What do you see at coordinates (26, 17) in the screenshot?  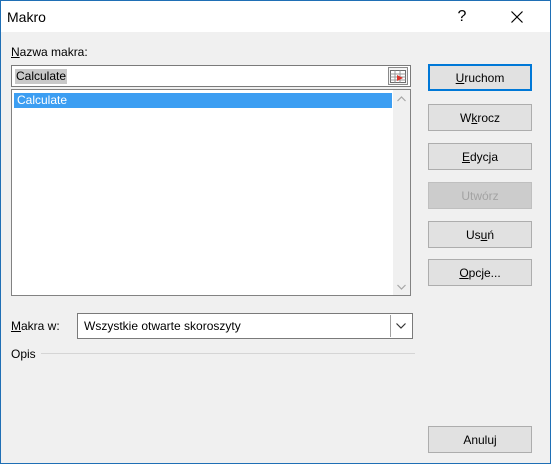 I see `window-title: Makro` at bounding box center [26, 17].